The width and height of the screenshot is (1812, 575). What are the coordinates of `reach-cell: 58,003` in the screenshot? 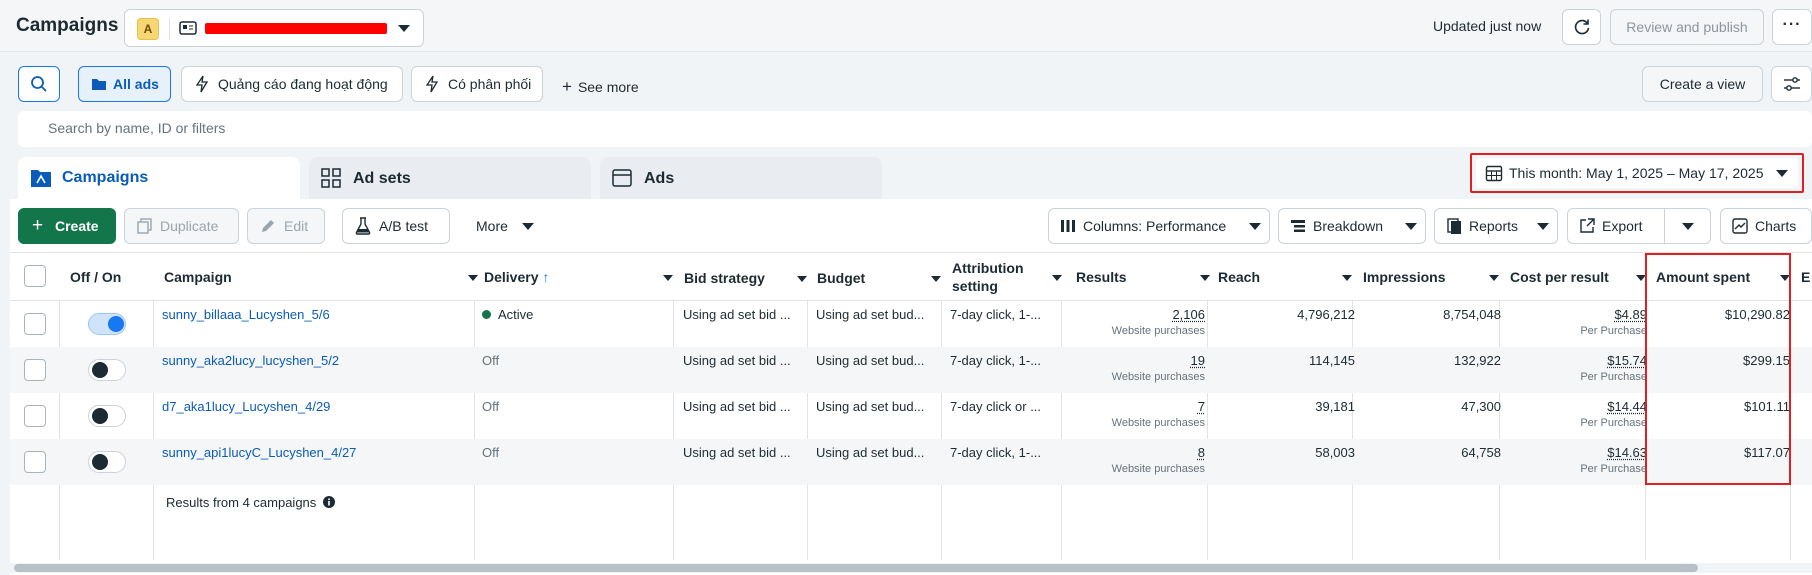 It's located at (1335, 452).